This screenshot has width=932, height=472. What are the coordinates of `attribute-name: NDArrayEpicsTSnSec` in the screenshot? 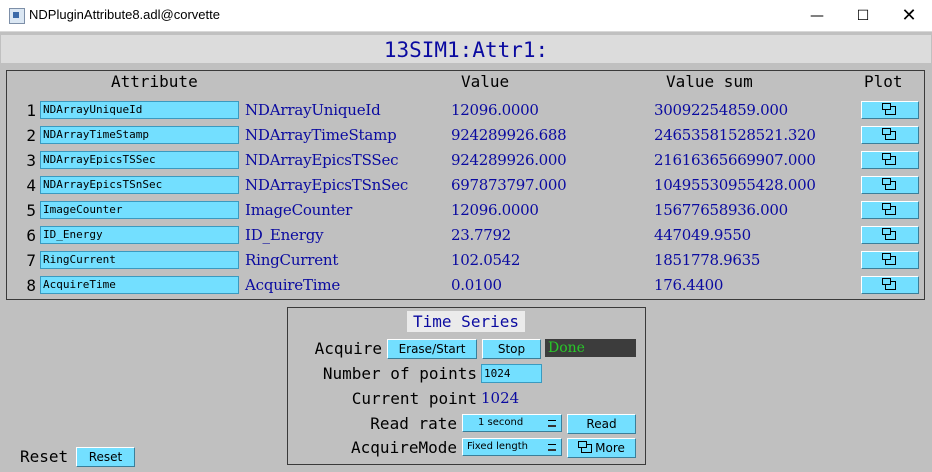 It's located at (327, 185).